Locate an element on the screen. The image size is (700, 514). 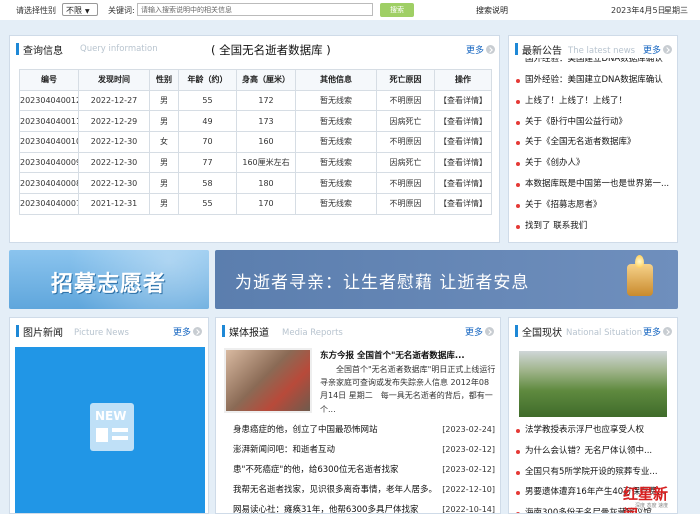
media-news-title: 患"不死癌症"的他，给6300位无名逝者找家 is located at coordinates (316, 470).